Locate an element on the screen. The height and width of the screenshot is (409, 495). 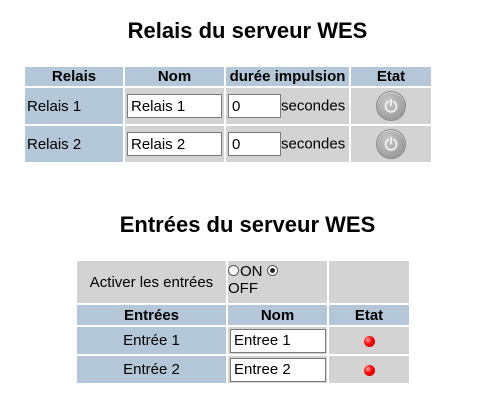
input-label: Entrée 1 is located at coordinates (151, 340).